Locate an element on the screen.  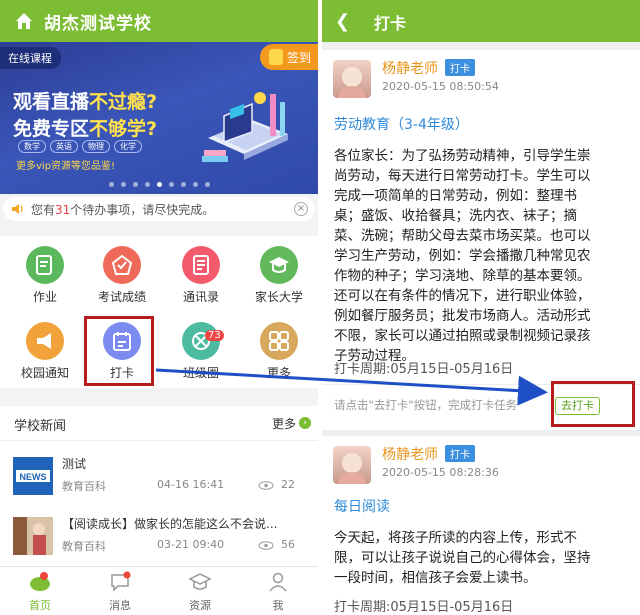
app-header: ❮ 打卡 is located at coordinates (481, 21).